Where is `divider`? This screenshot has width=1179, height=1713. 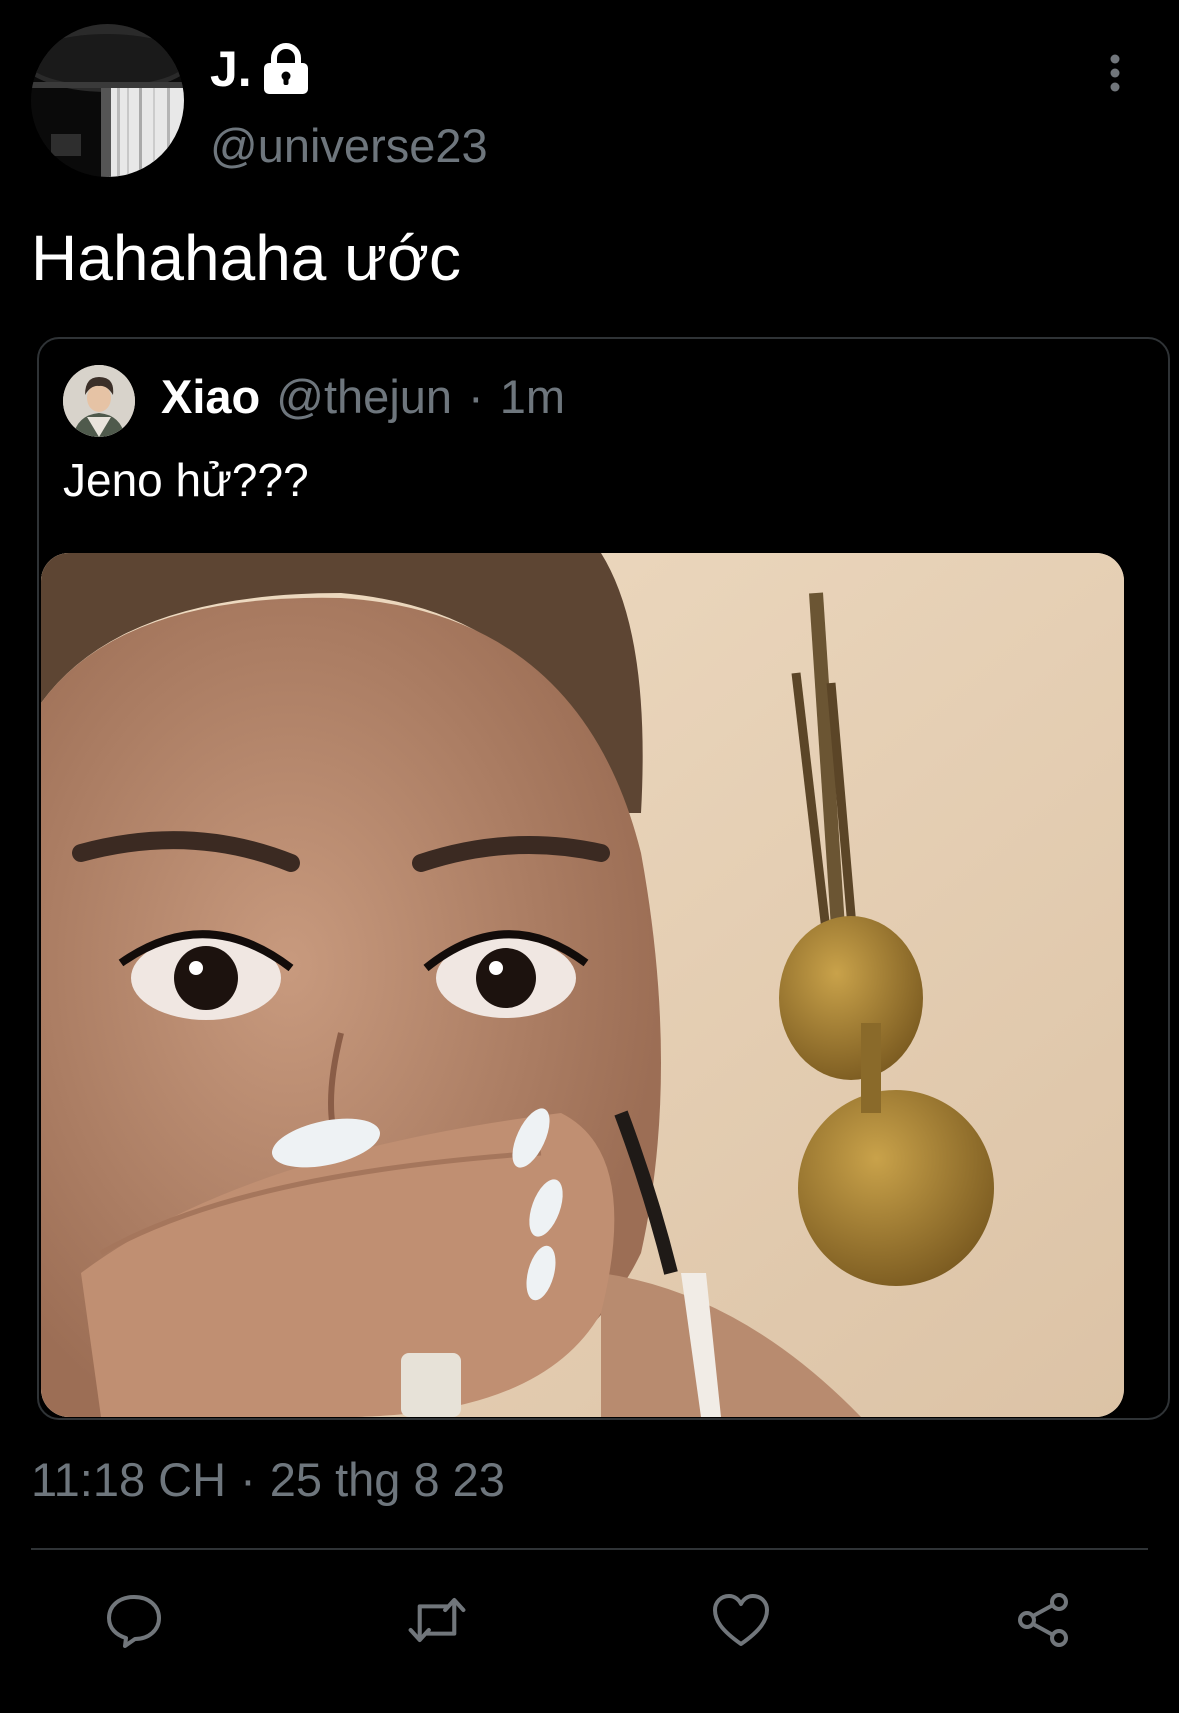 divider is located at coordinates (589, 1549).